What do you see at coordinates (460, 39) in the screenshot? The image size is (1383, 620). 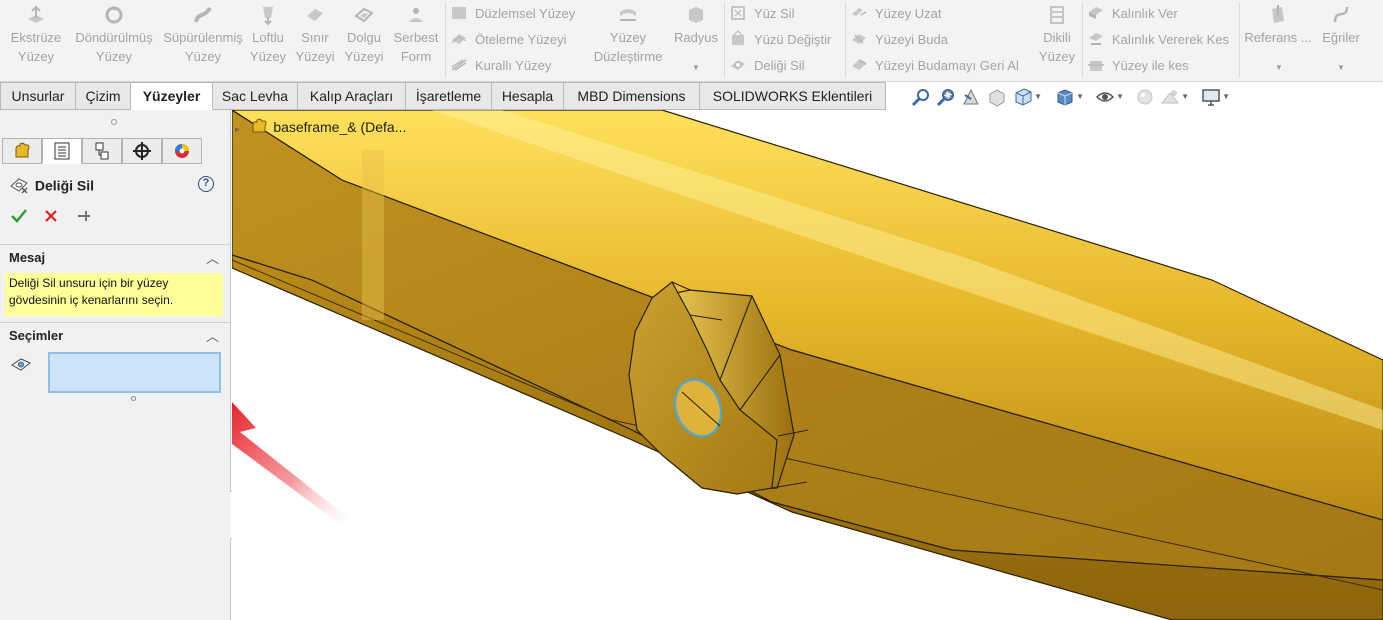 I see `offset-surface-icon` at bounding box center [460, 39].